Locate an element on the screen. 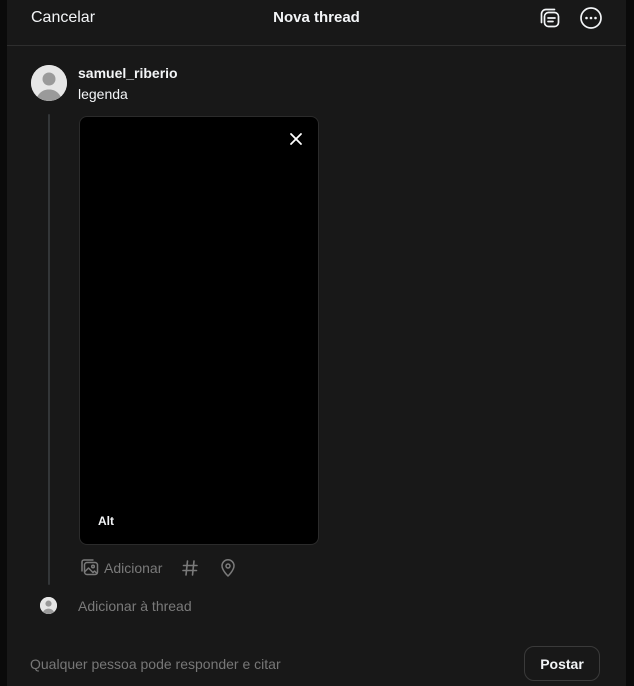  small-avatar is located at coordinates (48, 605).